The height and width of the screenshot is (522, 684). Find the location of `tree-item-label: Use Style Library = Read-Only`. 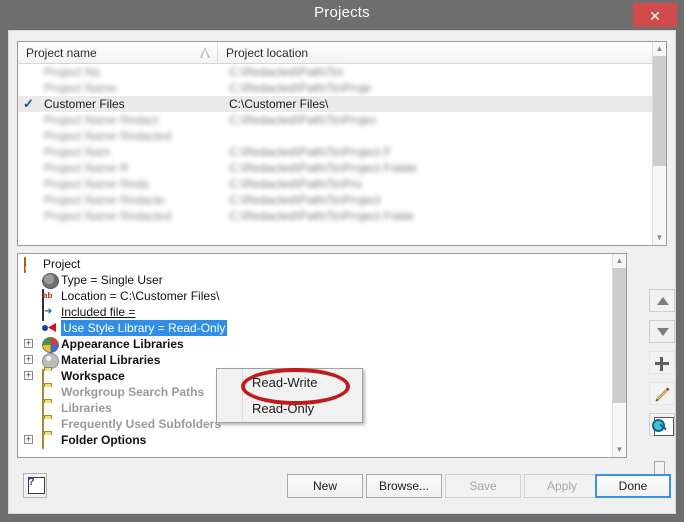

tree-item-label: Use Style Library = Read-Only is located at coordinates (144, 328).